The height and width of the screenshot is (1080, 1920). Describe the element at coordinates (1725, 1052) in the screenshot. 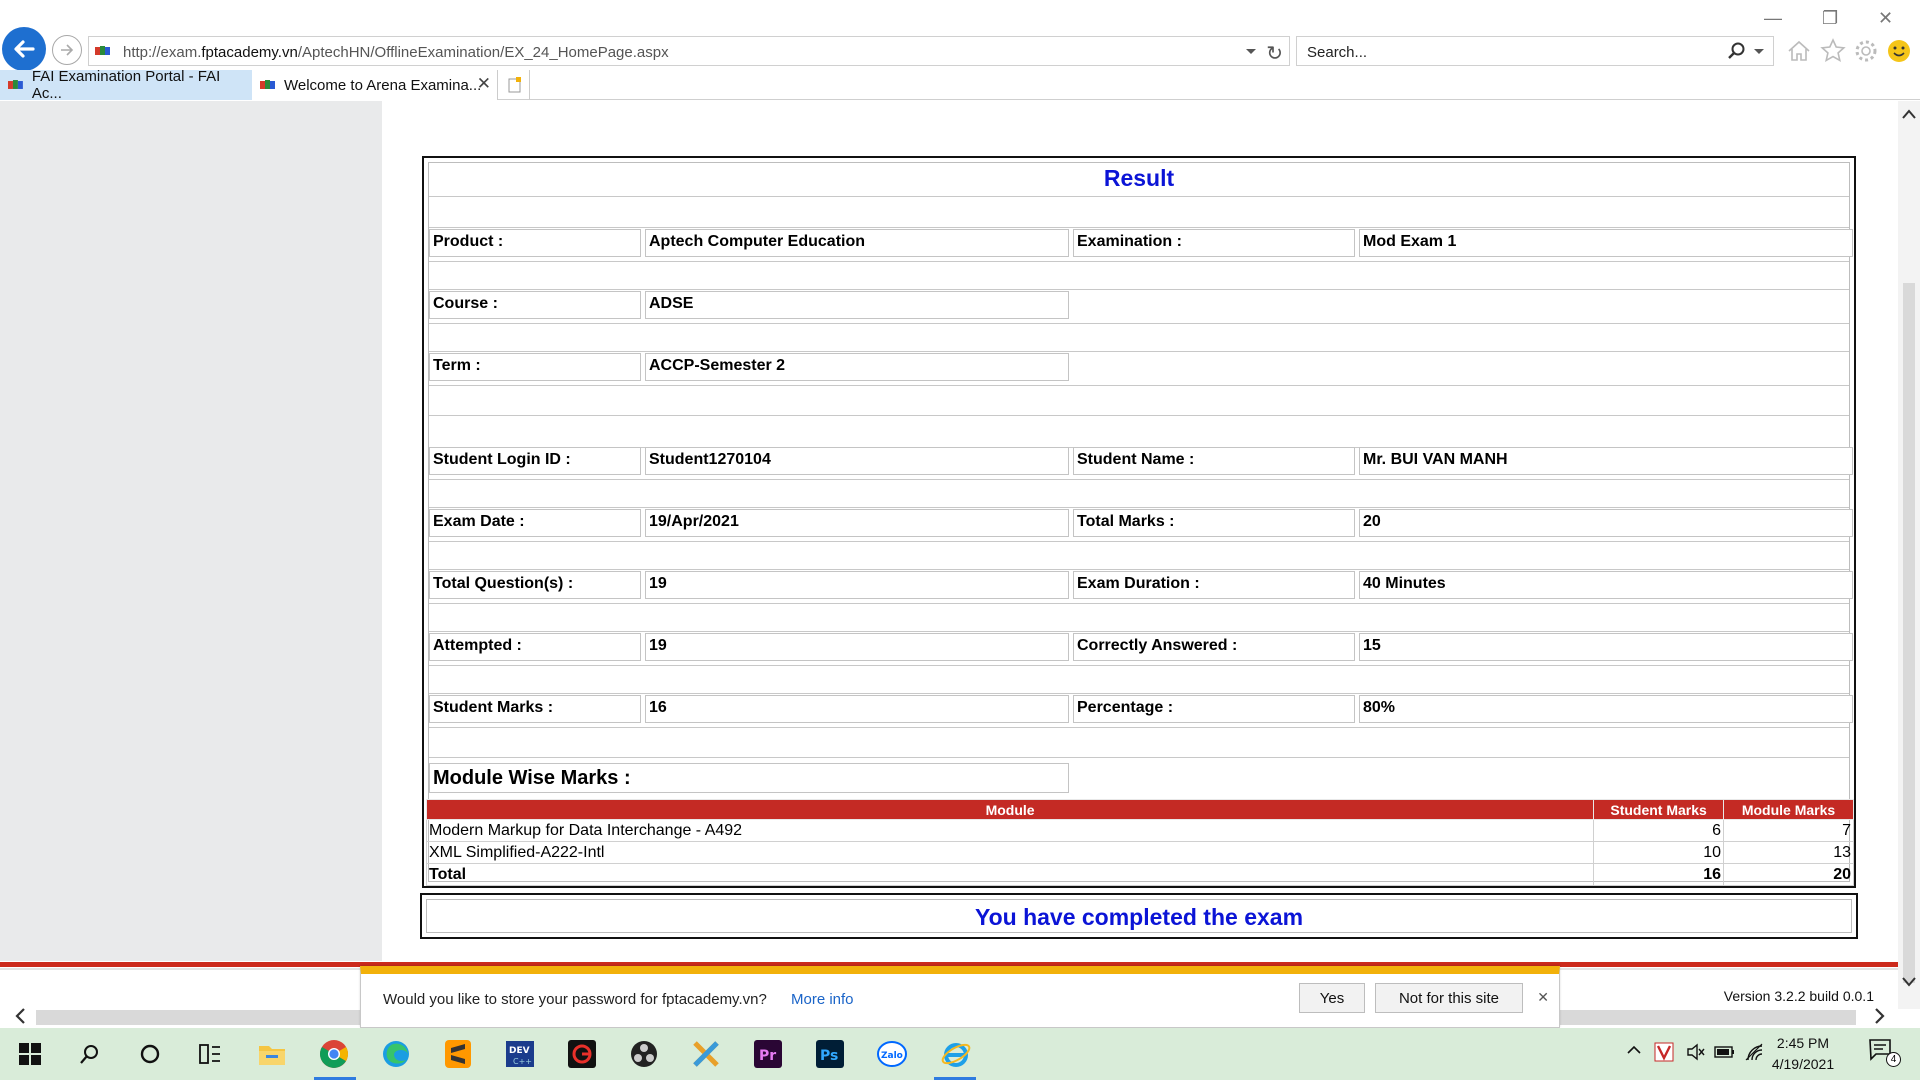

I see `battery-icon` at that location.